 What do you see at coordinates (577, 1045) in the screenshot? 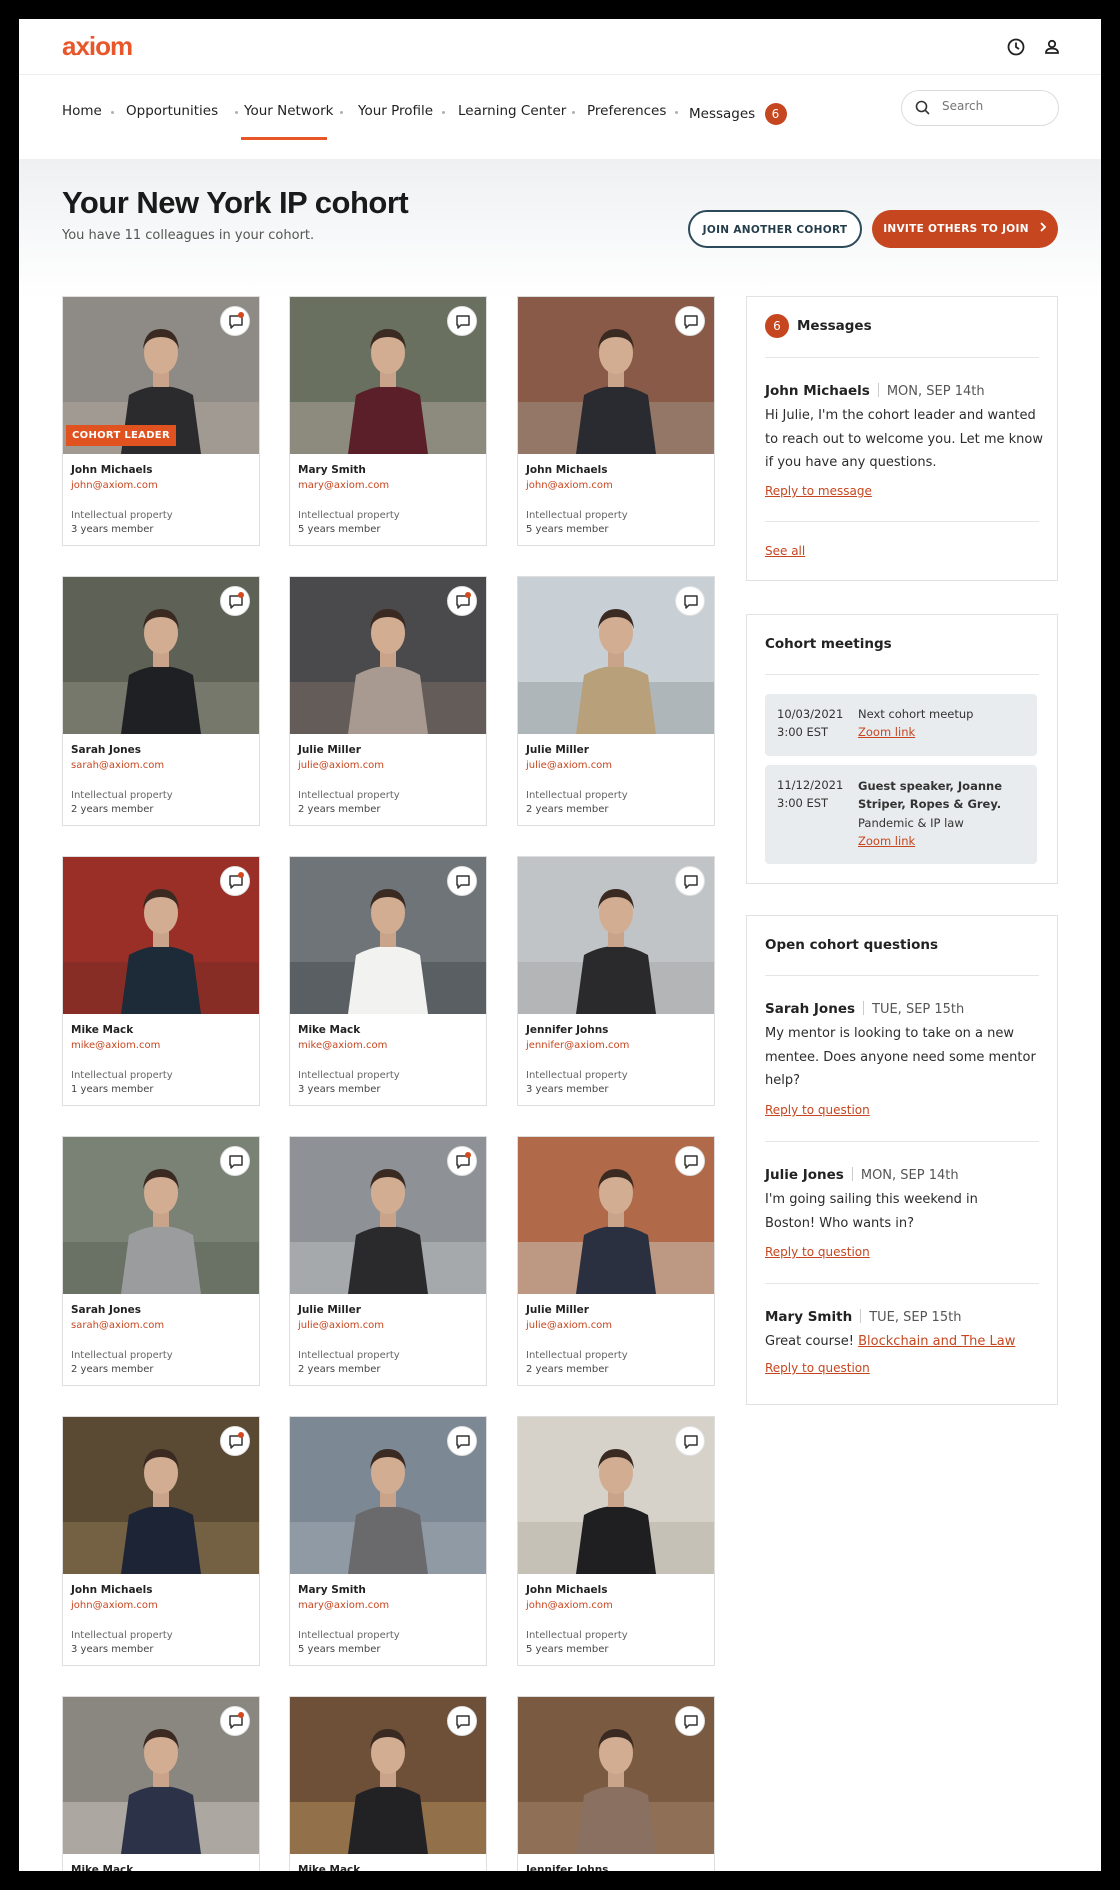
I see `member-email: jennifer@axiom.com` at bounding box center [577, 1045].